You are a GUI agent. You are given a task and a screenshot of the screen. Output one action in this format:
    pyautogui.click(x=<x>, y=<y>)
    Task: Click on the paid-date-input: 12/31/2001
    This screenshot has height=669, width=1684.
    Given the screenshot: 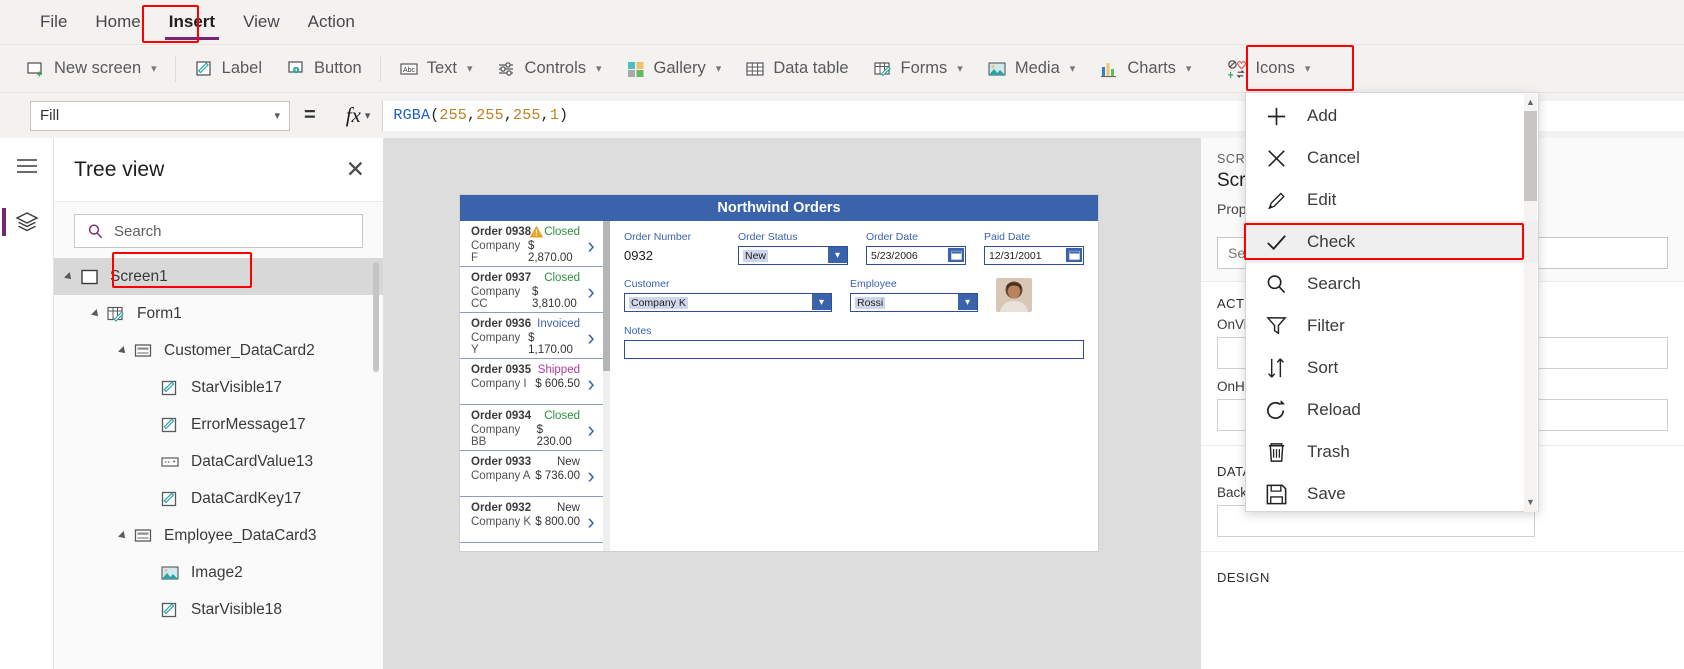 What is the action you would take?
    pyautogui.click(x=1034, y=255)
    